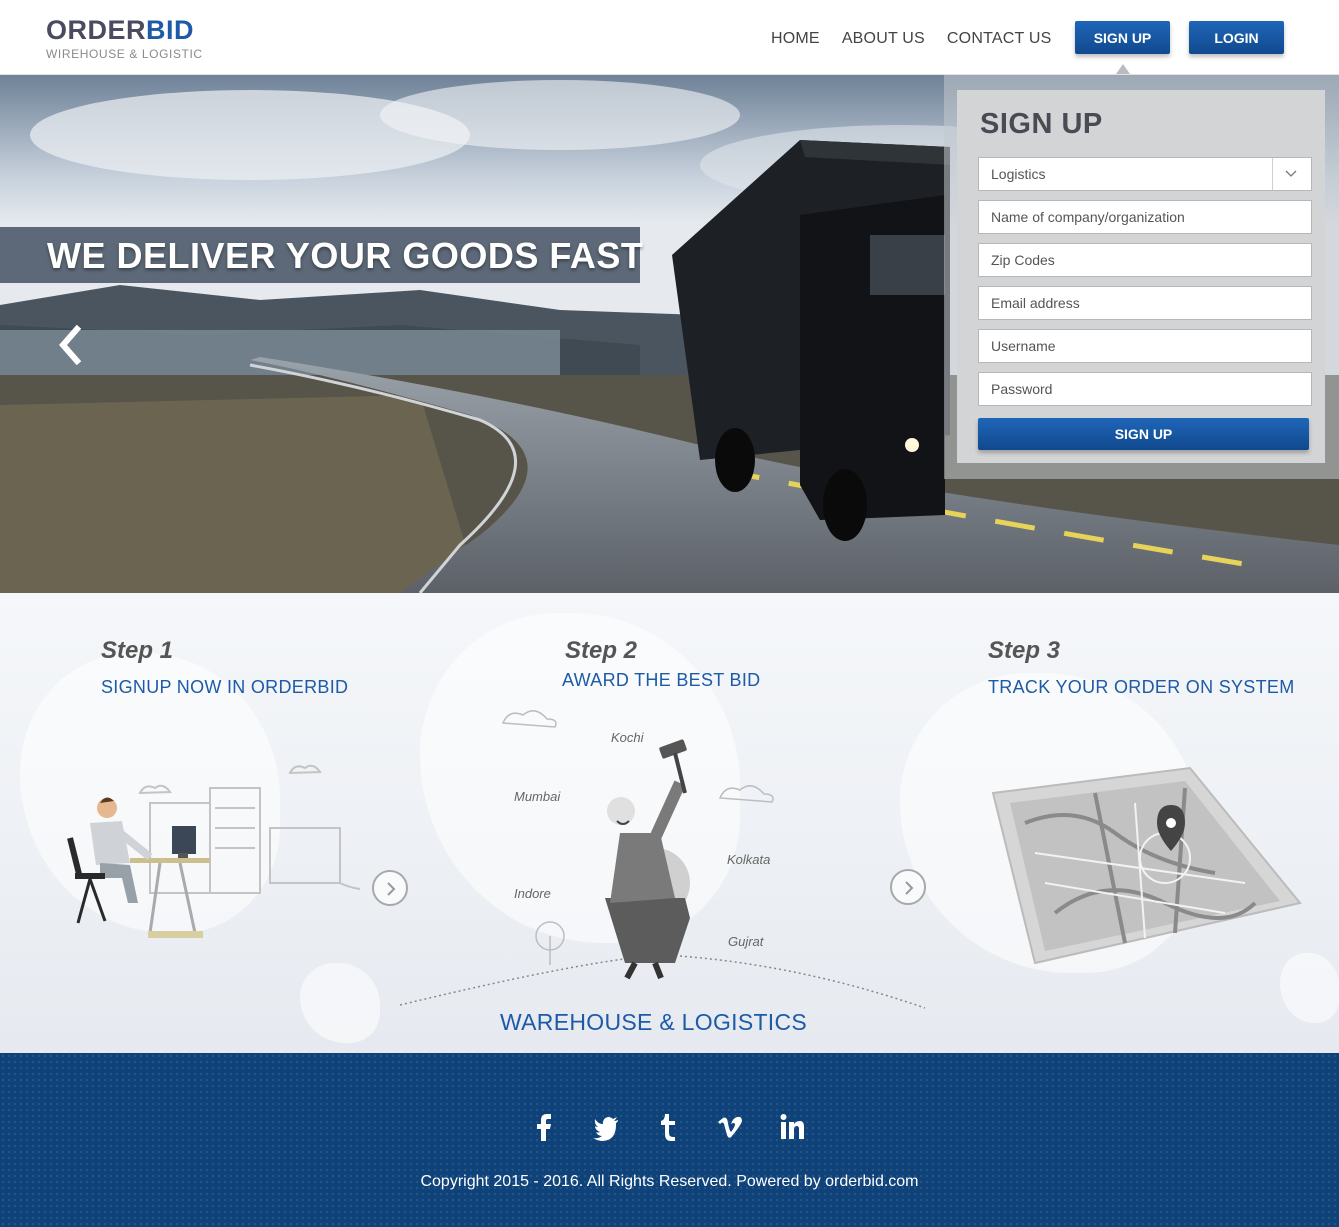 The height and width of the screenshot is (1227, 1339). I want to click on hero-slogan: WE DELIVER YOUR GOODS FAST, so click(345, 255).